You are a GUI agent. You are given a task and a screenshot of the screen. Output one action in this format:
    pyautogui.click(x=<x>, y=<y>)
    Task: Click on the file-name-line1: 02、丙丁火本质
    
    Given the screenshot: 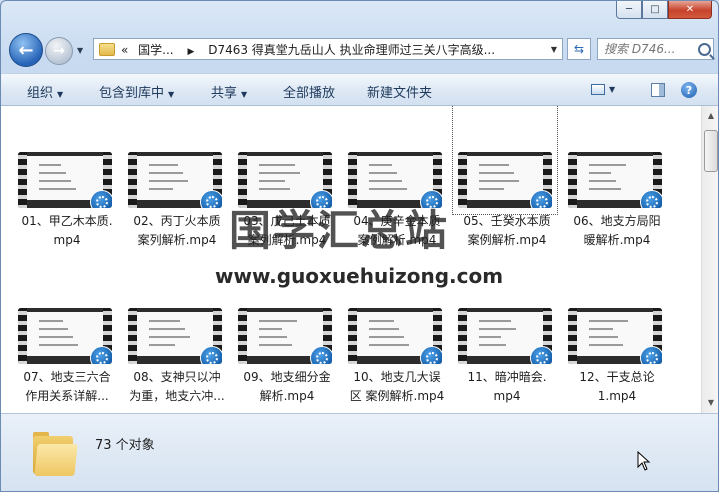 What is the action you would take?
    pyautogui.click(x=177, y=221)
    